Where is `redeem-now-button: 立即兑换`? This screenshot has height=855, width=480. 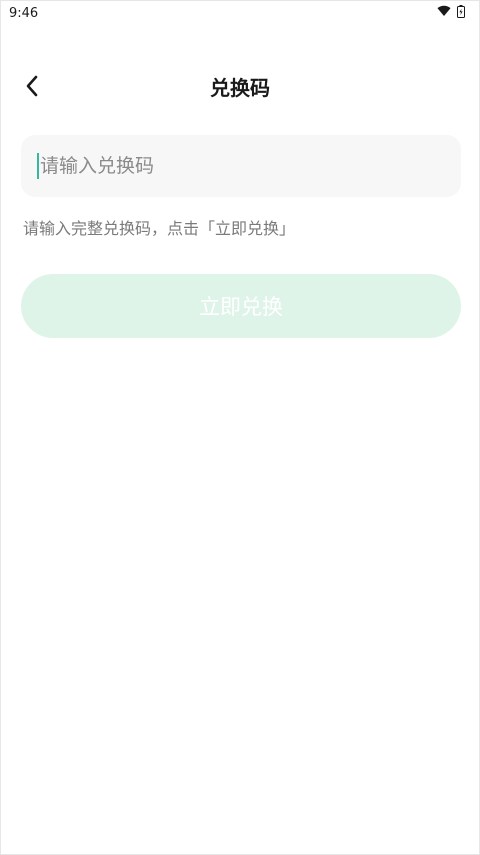
redeem-now-button: 立即兑换 is located at coordinates (241, 306).